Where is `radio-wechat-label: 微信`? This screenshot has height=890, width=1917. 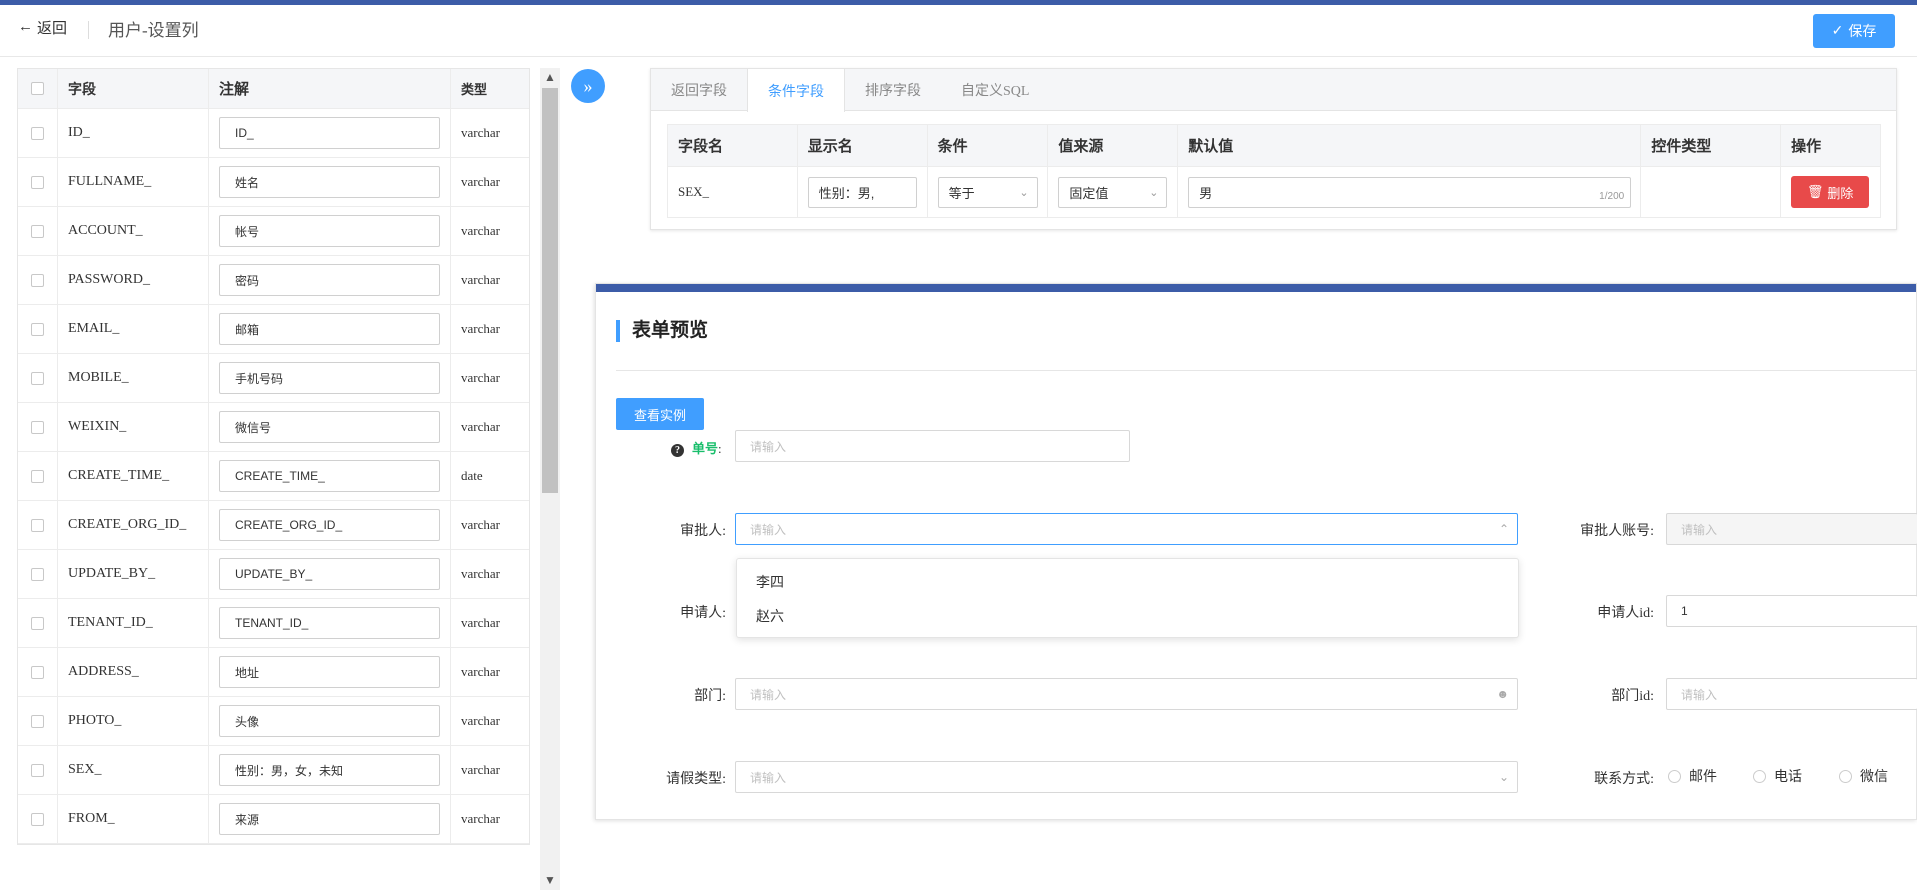 radio-wechat-label: 微信 is located at coordinates (1874, 777).